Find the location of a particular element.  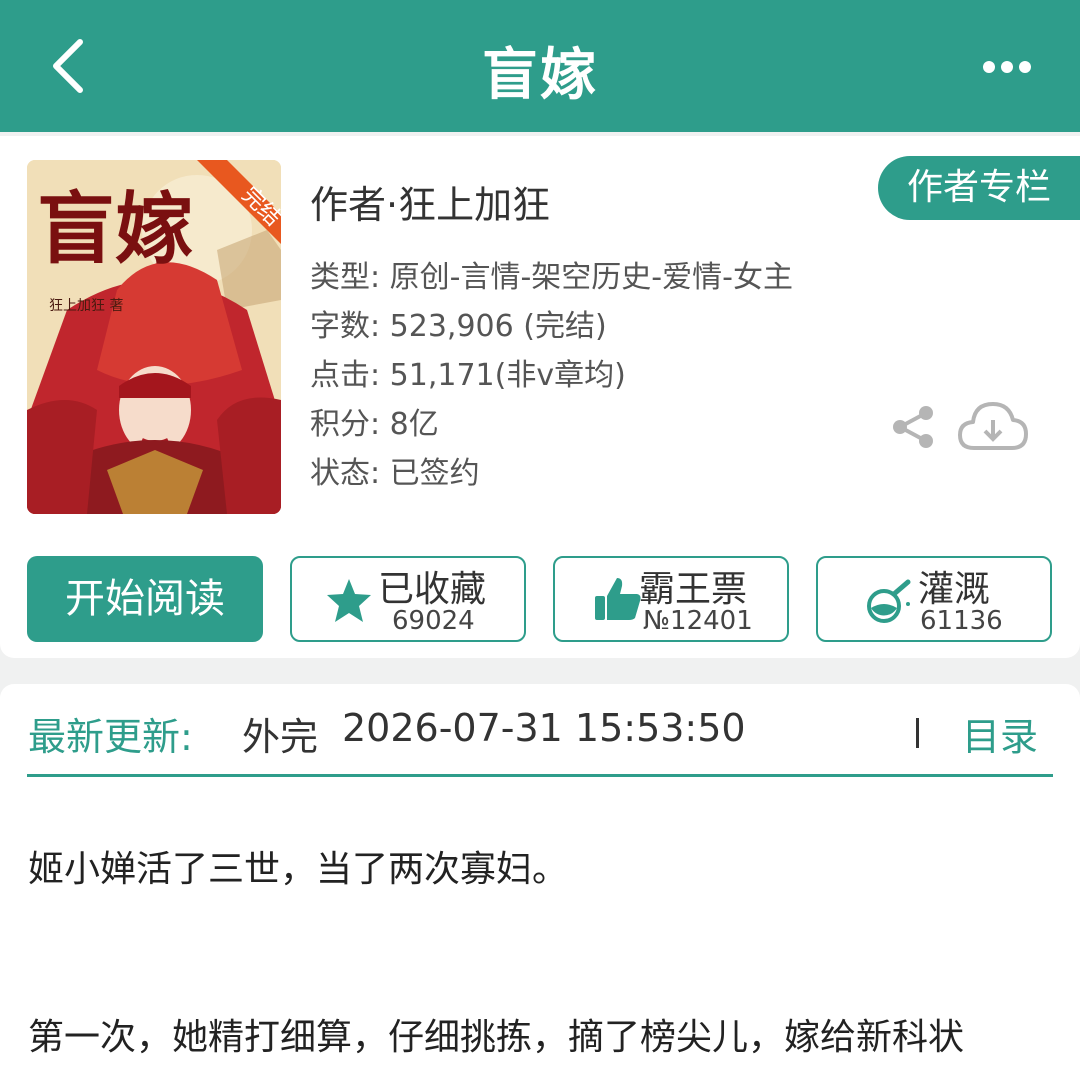

vote-count: №12401 is located at coordinates (698, 621).